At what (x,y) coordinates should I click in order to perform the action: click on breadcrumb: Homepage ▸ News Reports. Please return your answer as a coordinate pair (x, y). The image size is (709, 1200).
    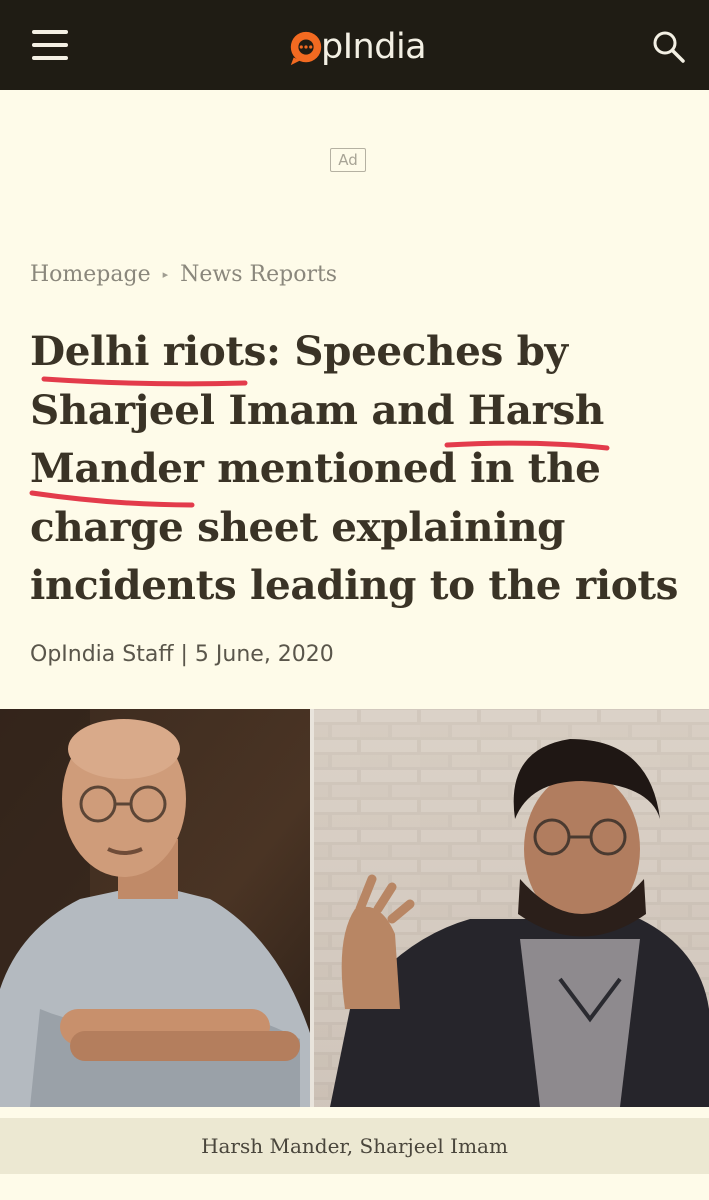
    Looking at the image, I should click on (183, 274).